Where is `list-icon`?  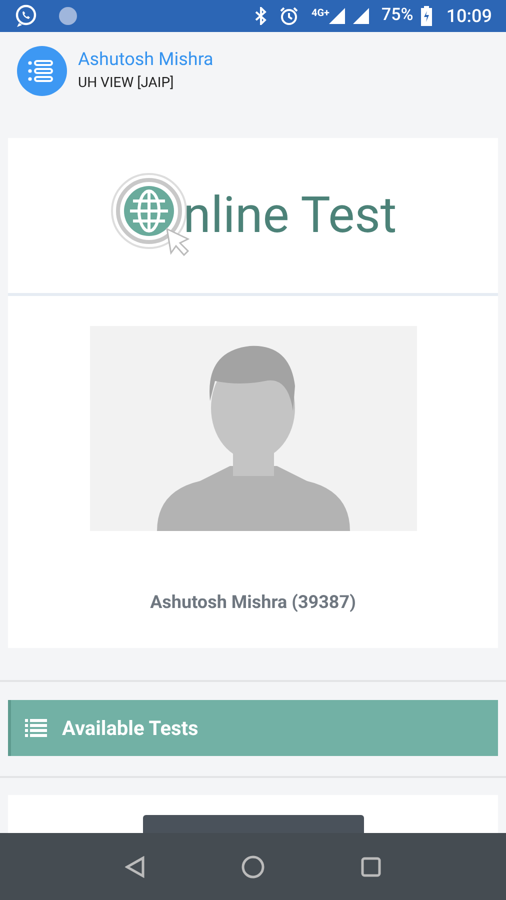 list-icon is located at coordinates (36, 728).